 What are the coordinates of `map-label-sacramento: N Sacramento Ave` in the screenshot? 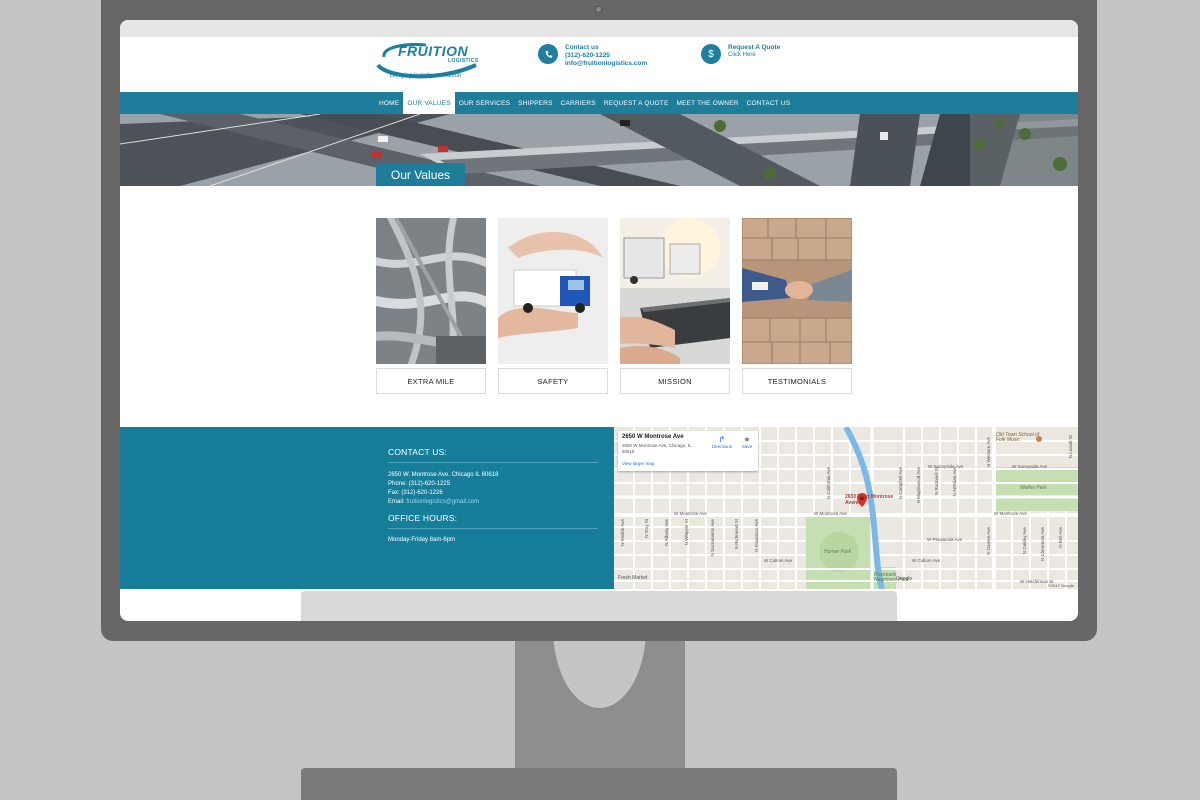 It's located at (712, 538).